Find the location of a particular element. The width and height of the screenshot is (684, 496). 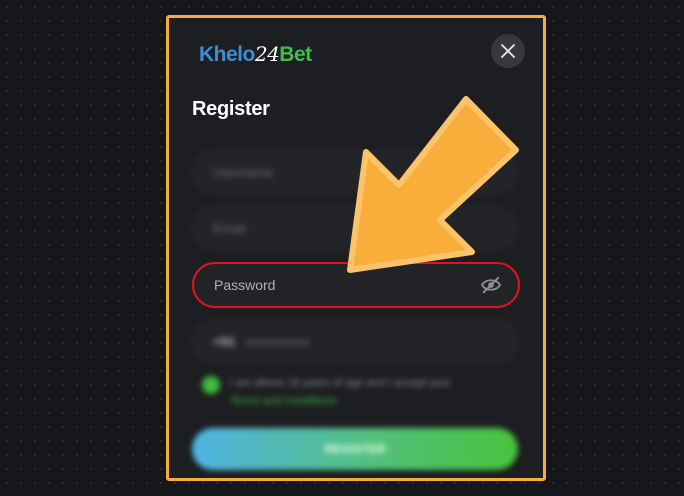

register-button-label: REGISTER is located at coordinates (355, 449).